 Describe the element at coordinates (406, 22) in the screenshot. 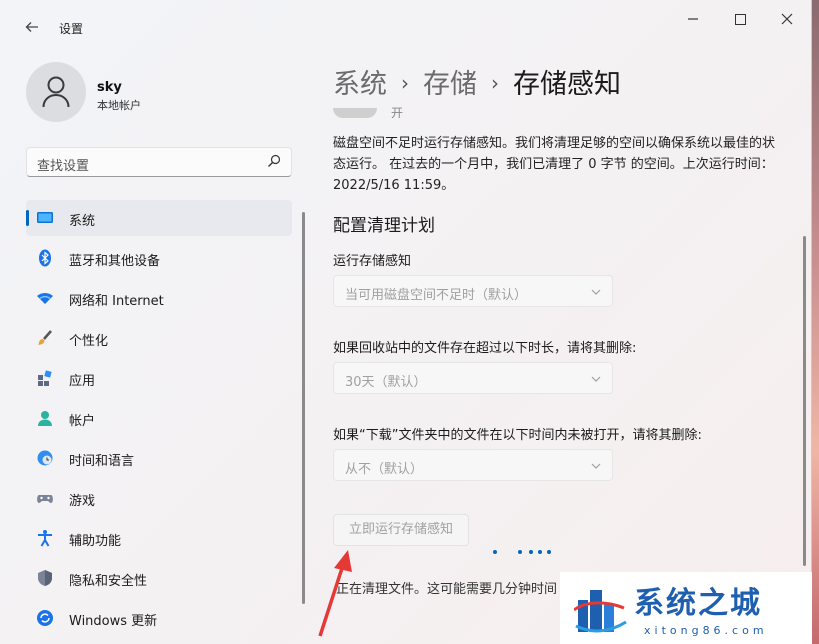

I see `title-bar: 设置` at that location.